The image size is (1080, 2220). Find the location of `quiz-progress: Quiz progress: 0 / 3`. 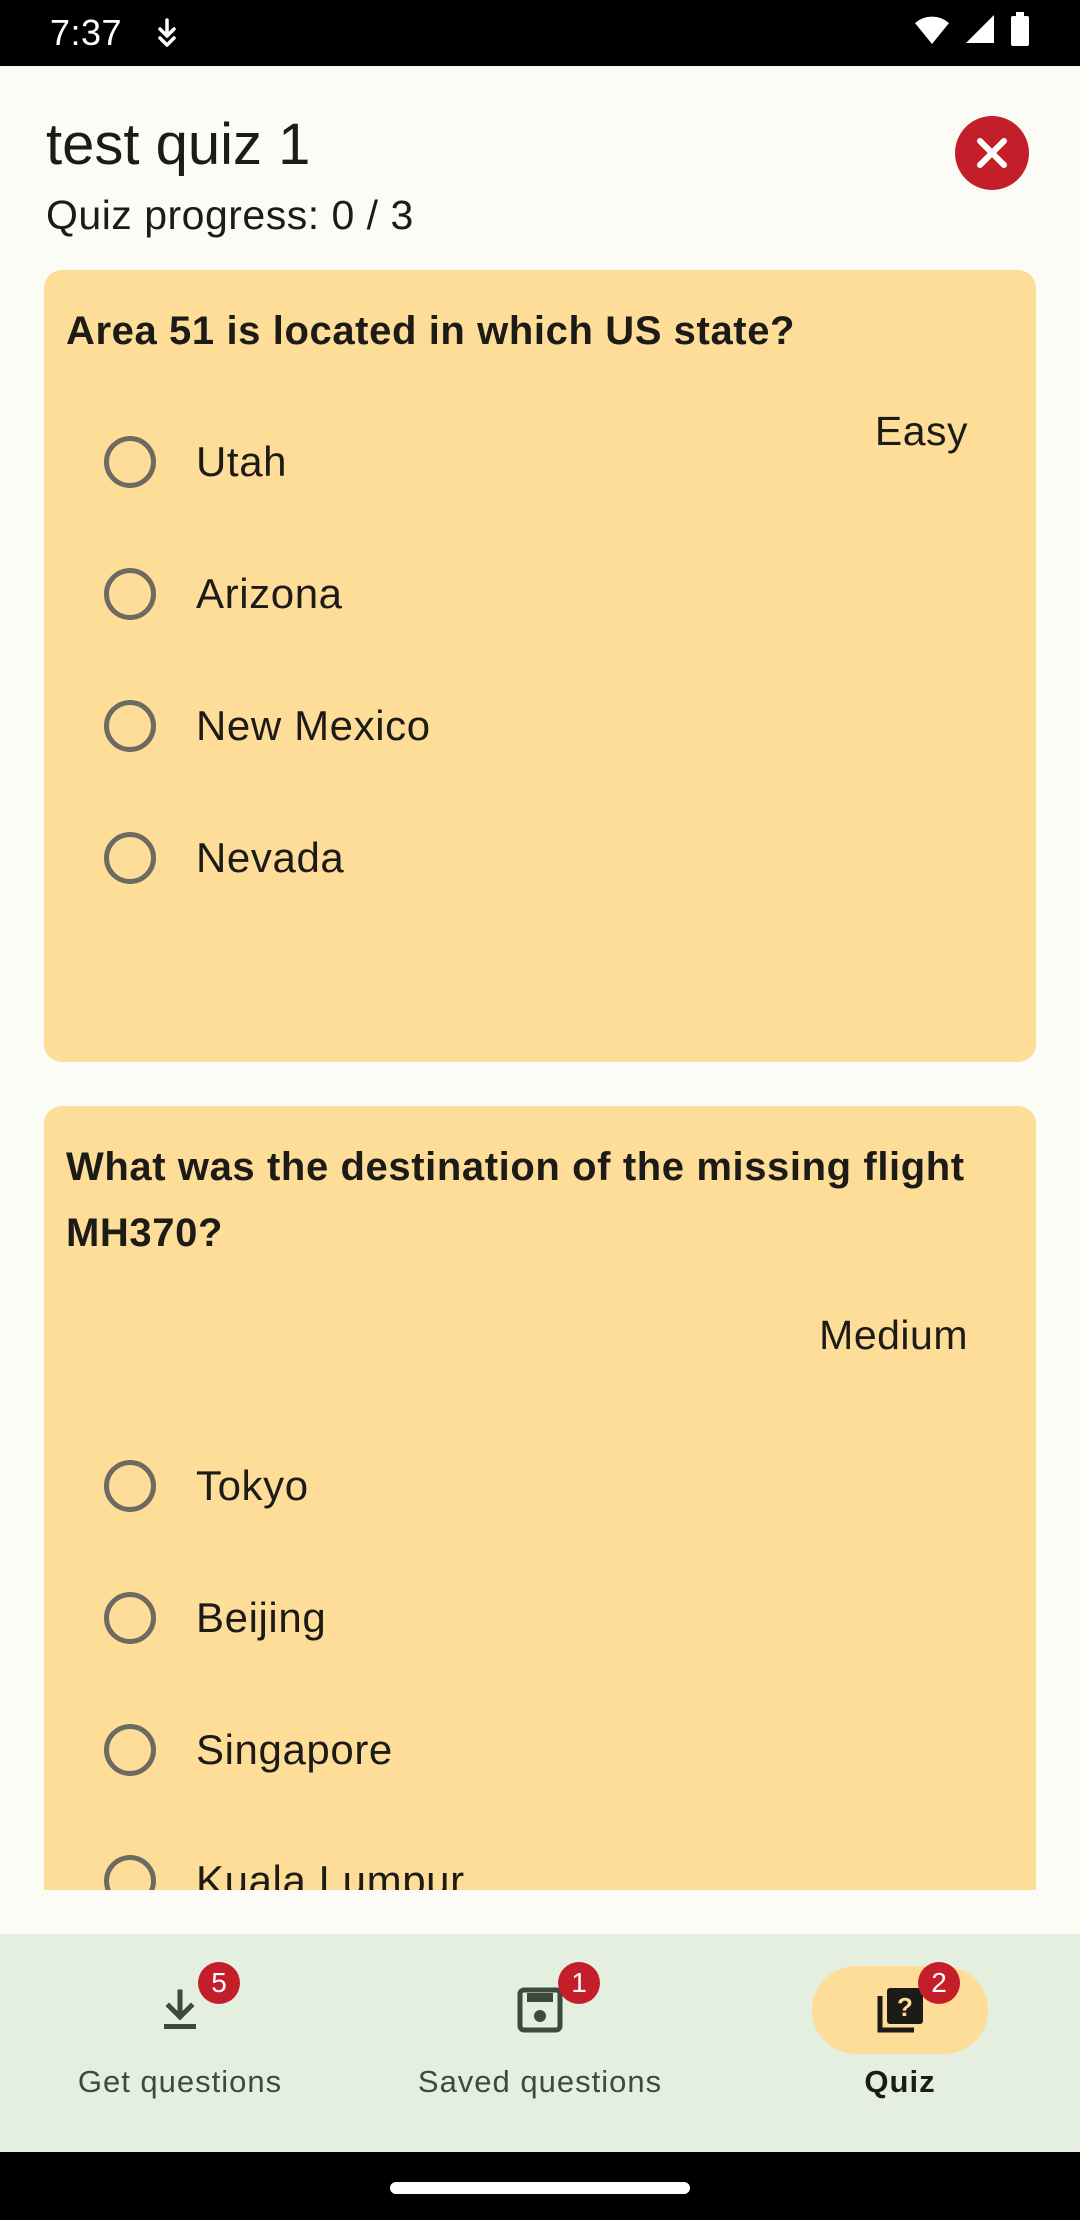

quiz-progress: Quiz progress: 0 / 3 is located at coordinates (230, 215).